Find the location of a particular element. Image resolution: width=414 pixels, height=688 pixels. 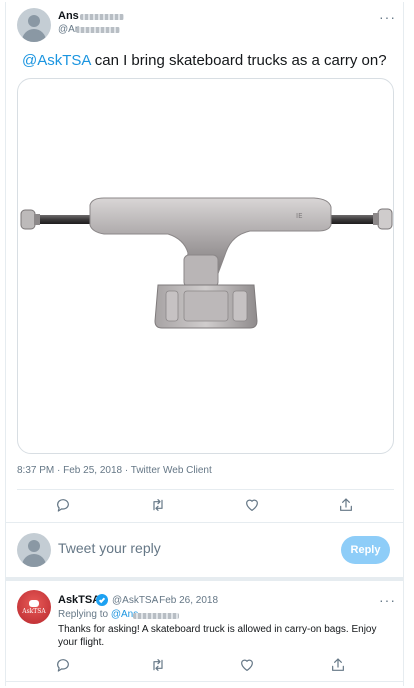

reply-author-handle: @AskTSA is located at coordinates (135, 600).